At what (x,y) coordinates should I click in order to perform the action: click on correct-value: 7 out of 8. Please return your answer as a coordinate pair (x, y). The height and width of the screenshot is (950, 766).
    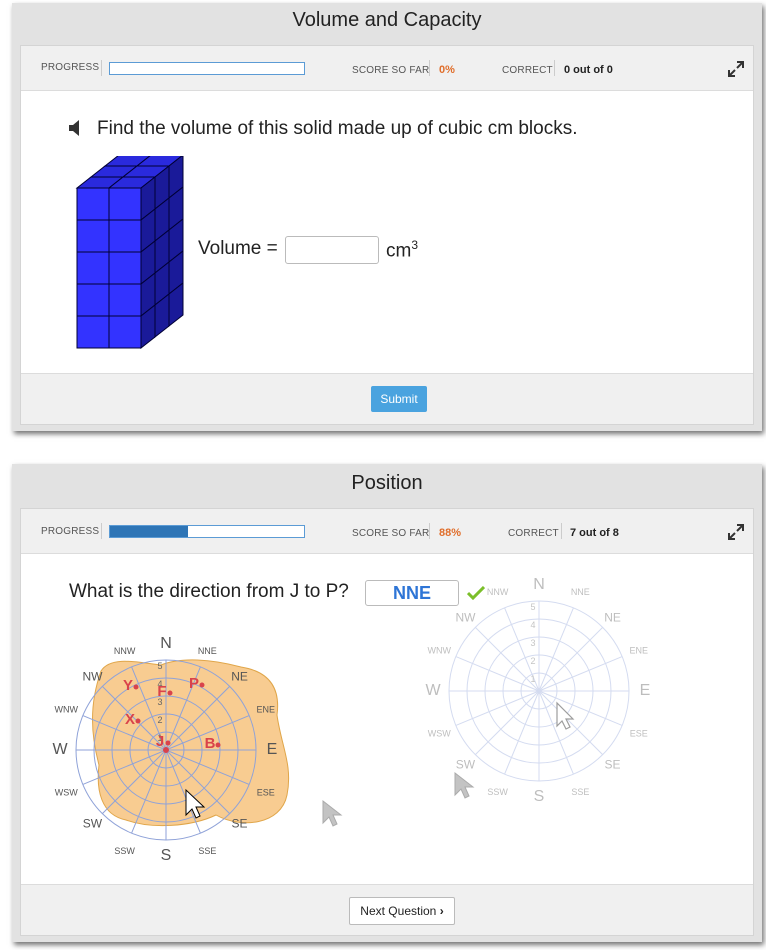
    Looking at the image, I should click on (594, 533).